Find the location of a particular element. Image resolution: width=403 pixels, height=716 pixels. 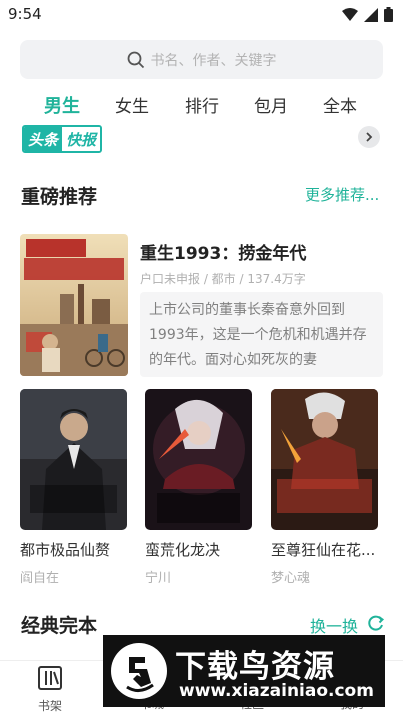

search-input: 书名、作者、关键字 is located at coordinates (201, 59).